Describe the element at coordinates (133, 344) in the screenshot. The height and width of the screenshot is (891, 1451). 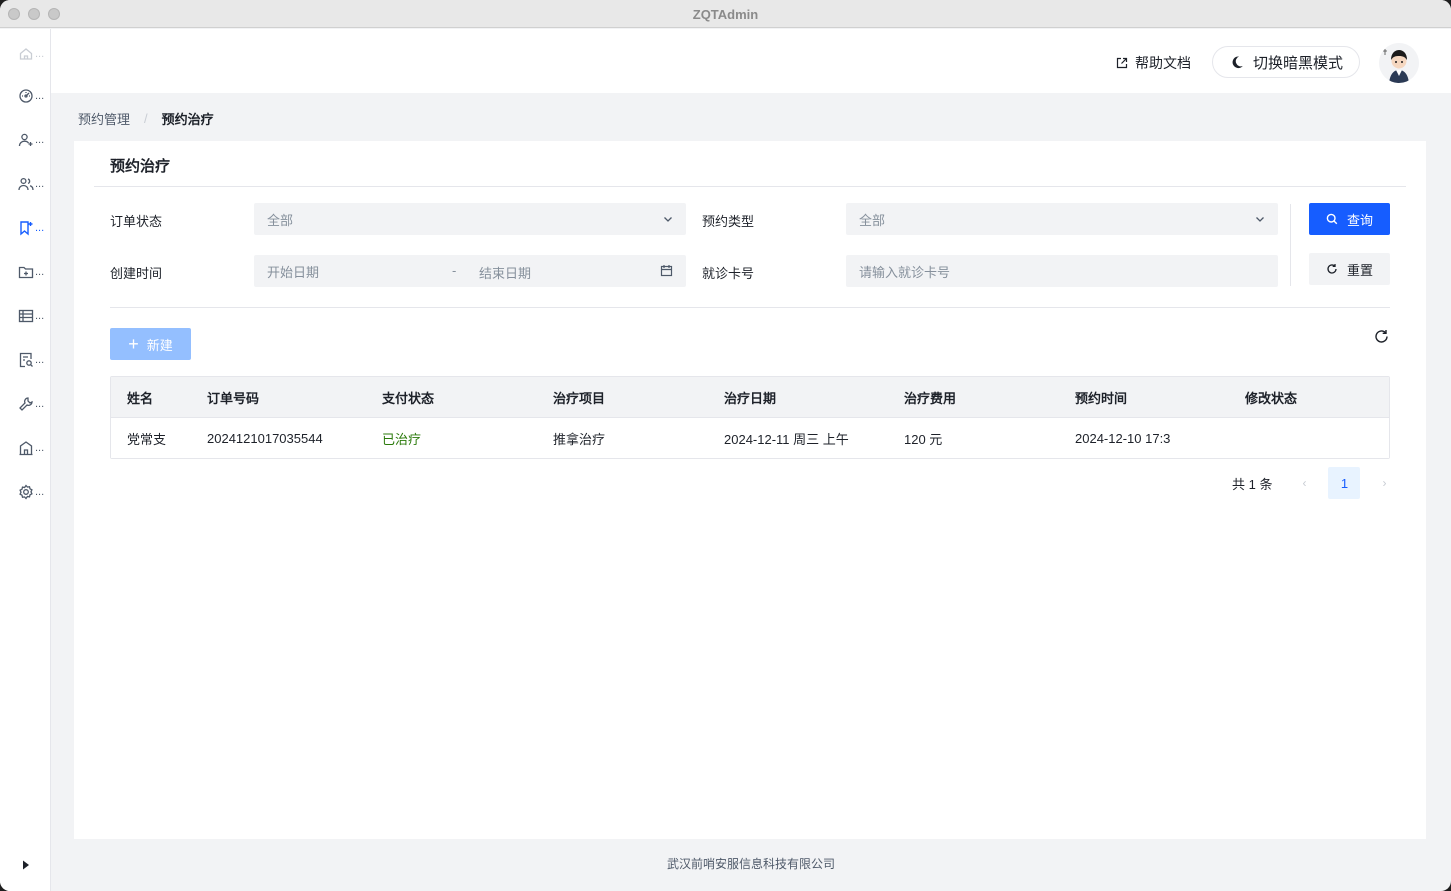
I see `plus-icon: +` at that location.